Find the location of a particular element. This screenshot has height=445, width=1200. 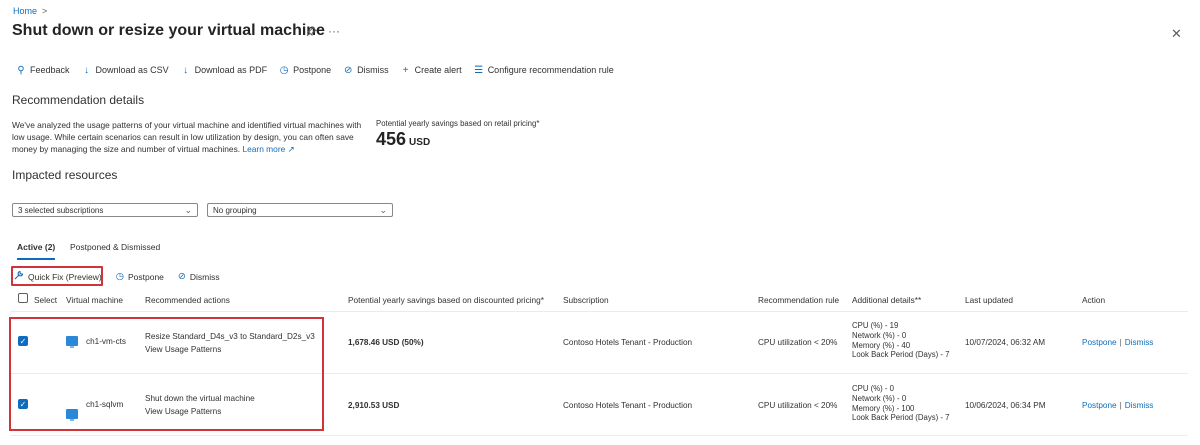

dismiss-toolbar-button: ⊘ Dismiss is located at coordinates (366, 70).